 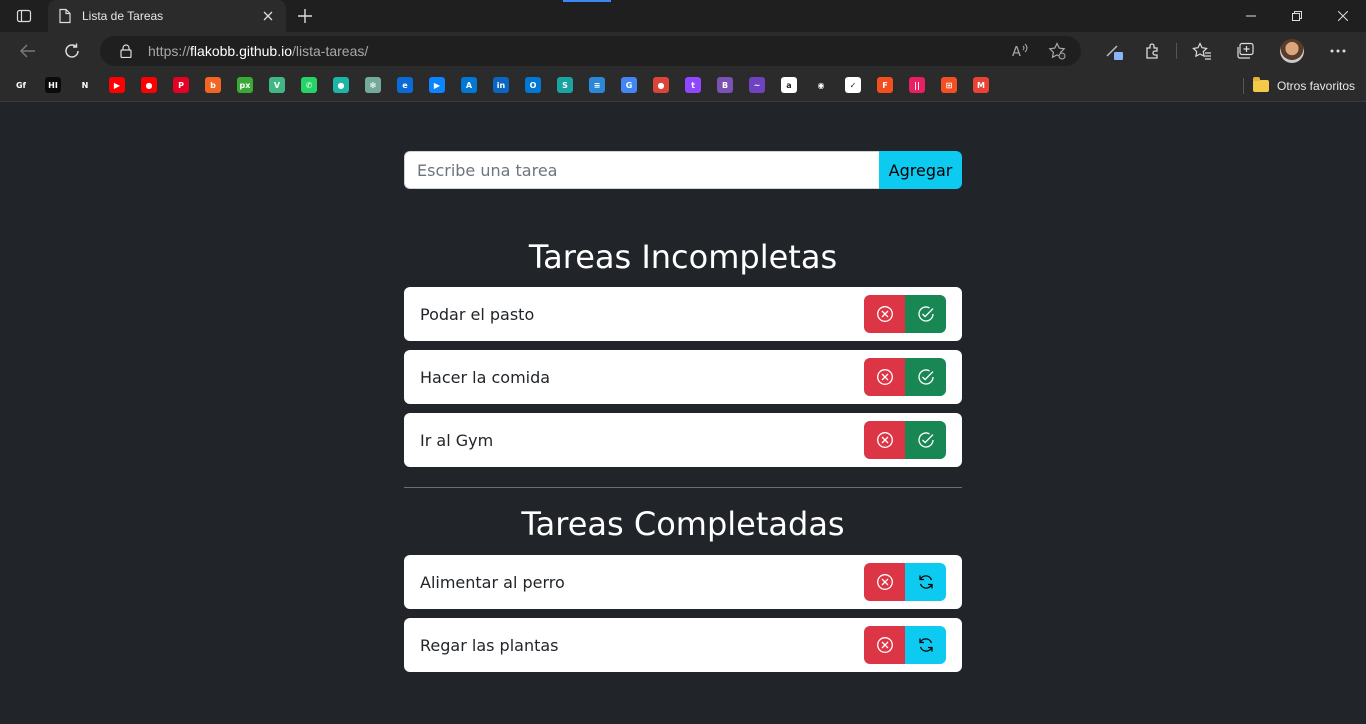 I want to click on bookmark-outlook-icon: O, so click(x=533, y=85).